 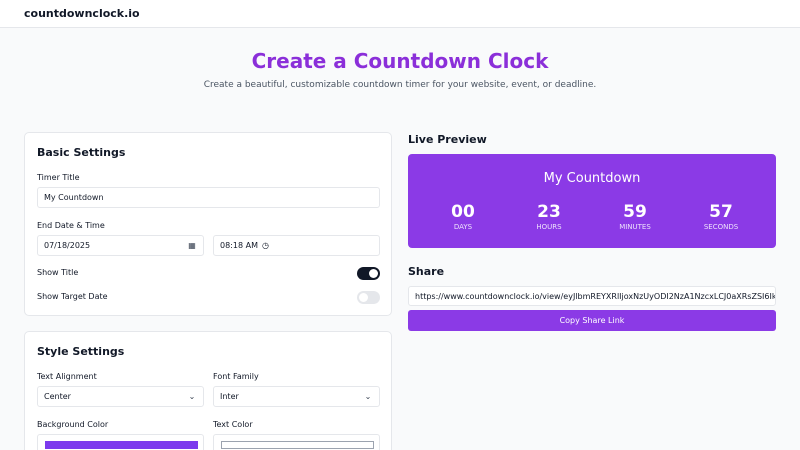 I want to click on text-color-swatch, so click(x=297, y=445).